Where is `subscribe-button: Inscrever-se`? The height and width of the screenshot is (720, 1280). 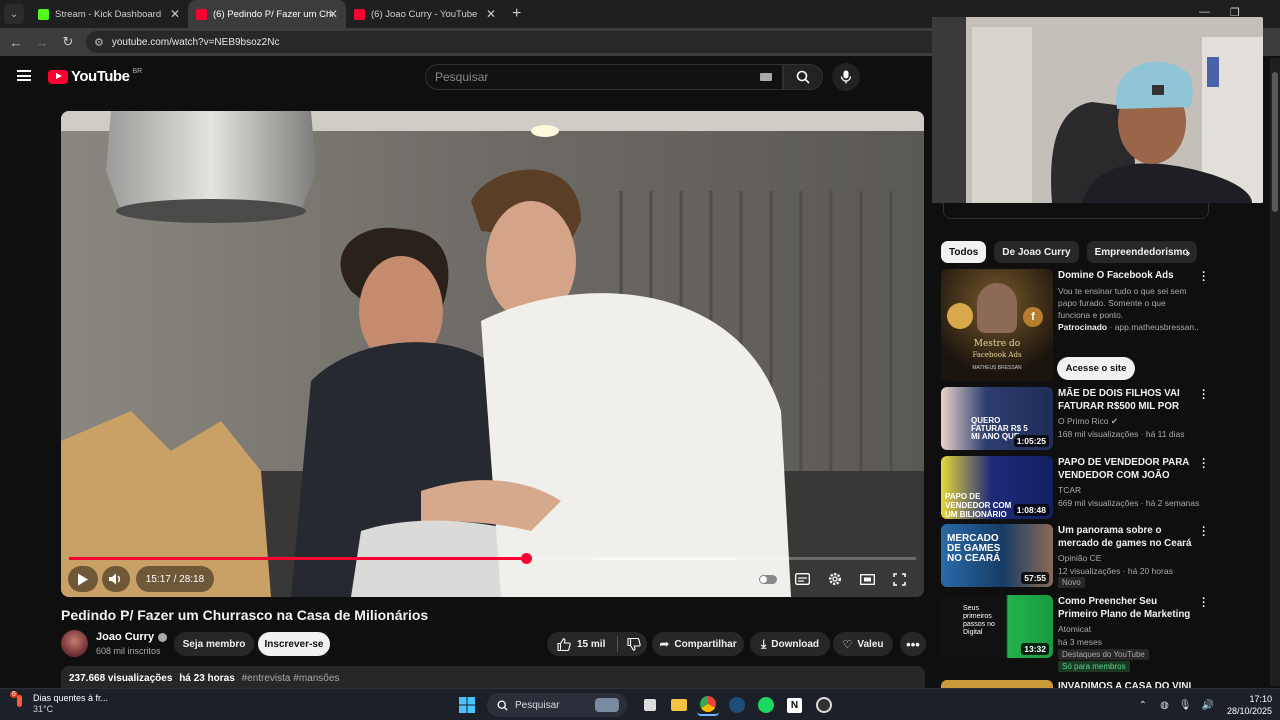 subscribe-button: Inscrever-se is located at coordinates (294, 644).